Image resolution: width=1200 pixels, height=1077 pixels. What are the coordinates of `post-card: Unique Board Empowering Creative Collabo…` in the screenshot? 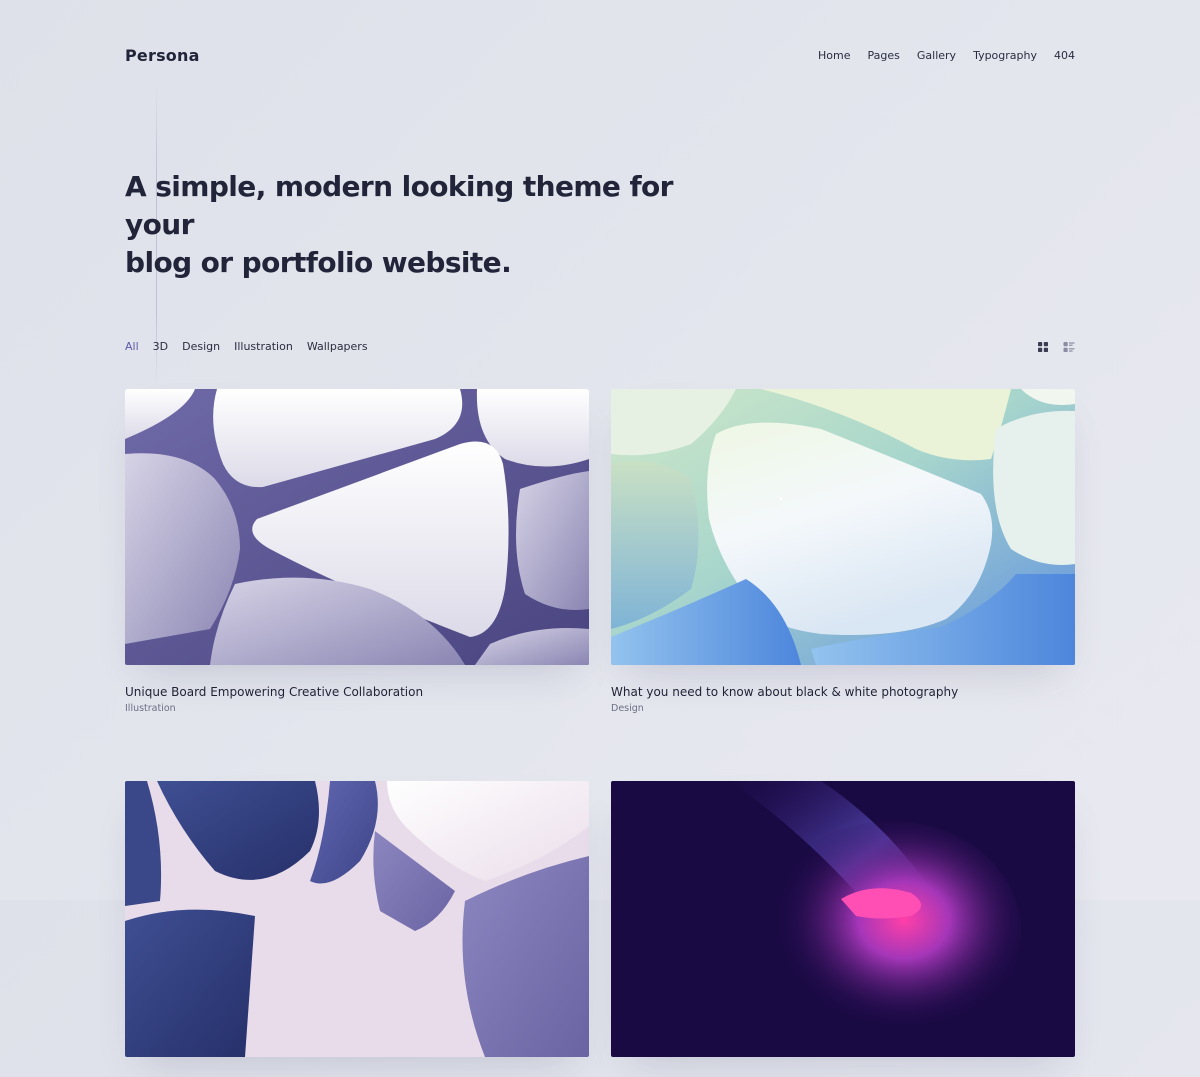 It's located at (357, 551).